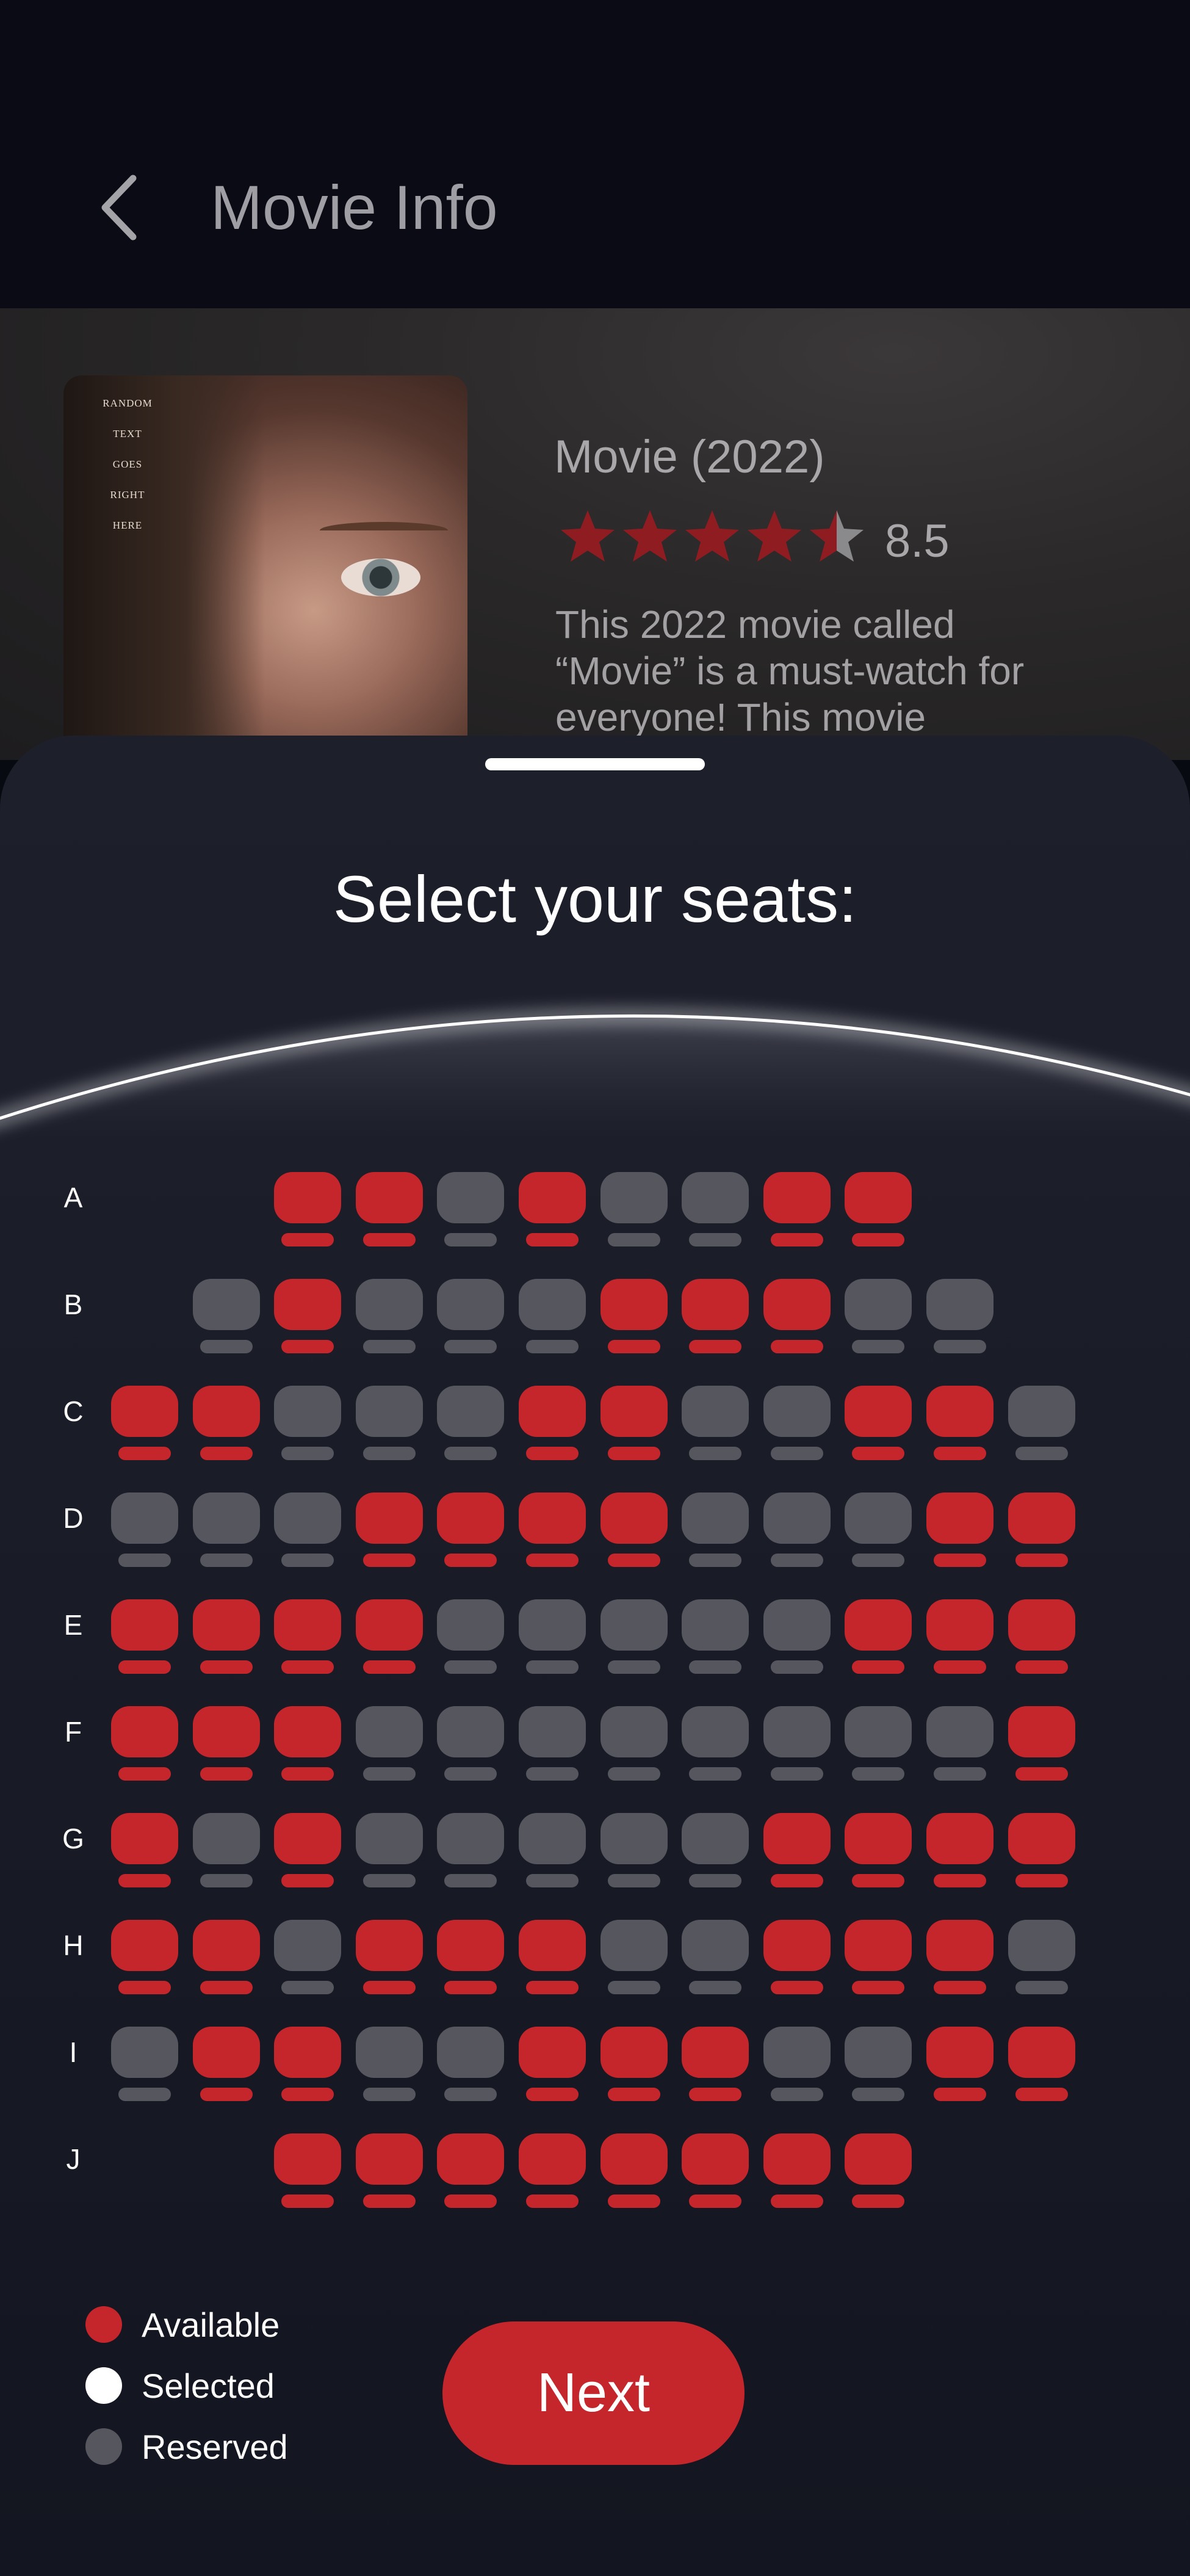  I want to click on sheet-drag-handle, so click(595, 764).